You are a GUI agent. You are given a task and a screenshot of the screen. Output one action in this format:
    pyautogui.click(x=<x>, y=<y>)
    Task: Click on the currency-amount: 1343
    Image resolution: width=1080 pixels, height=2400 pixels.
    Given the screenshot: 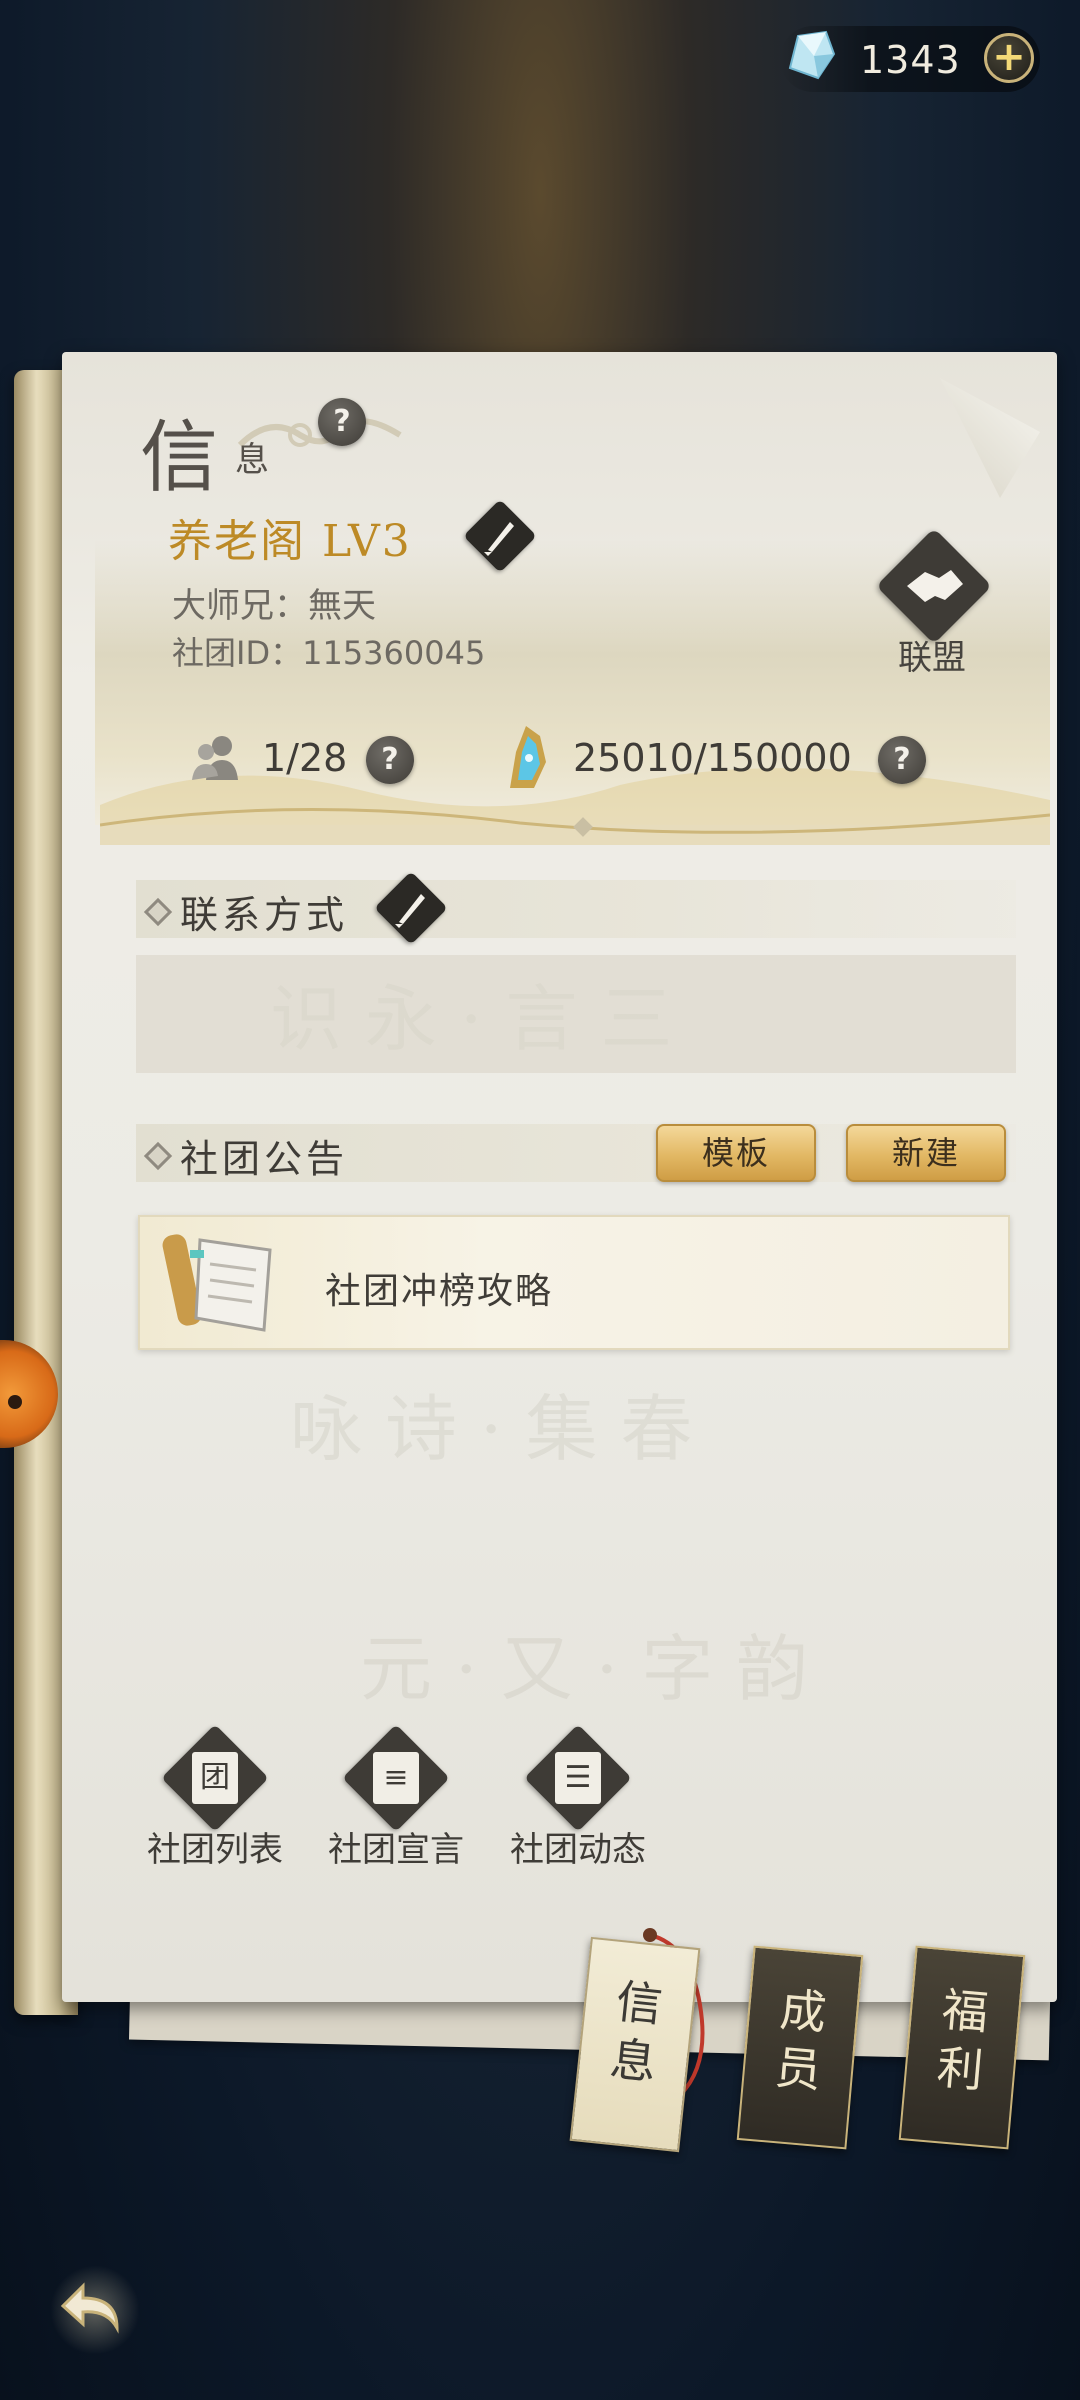 What is the action you would take?
    pyautogui.click(x=910, y=60)
    